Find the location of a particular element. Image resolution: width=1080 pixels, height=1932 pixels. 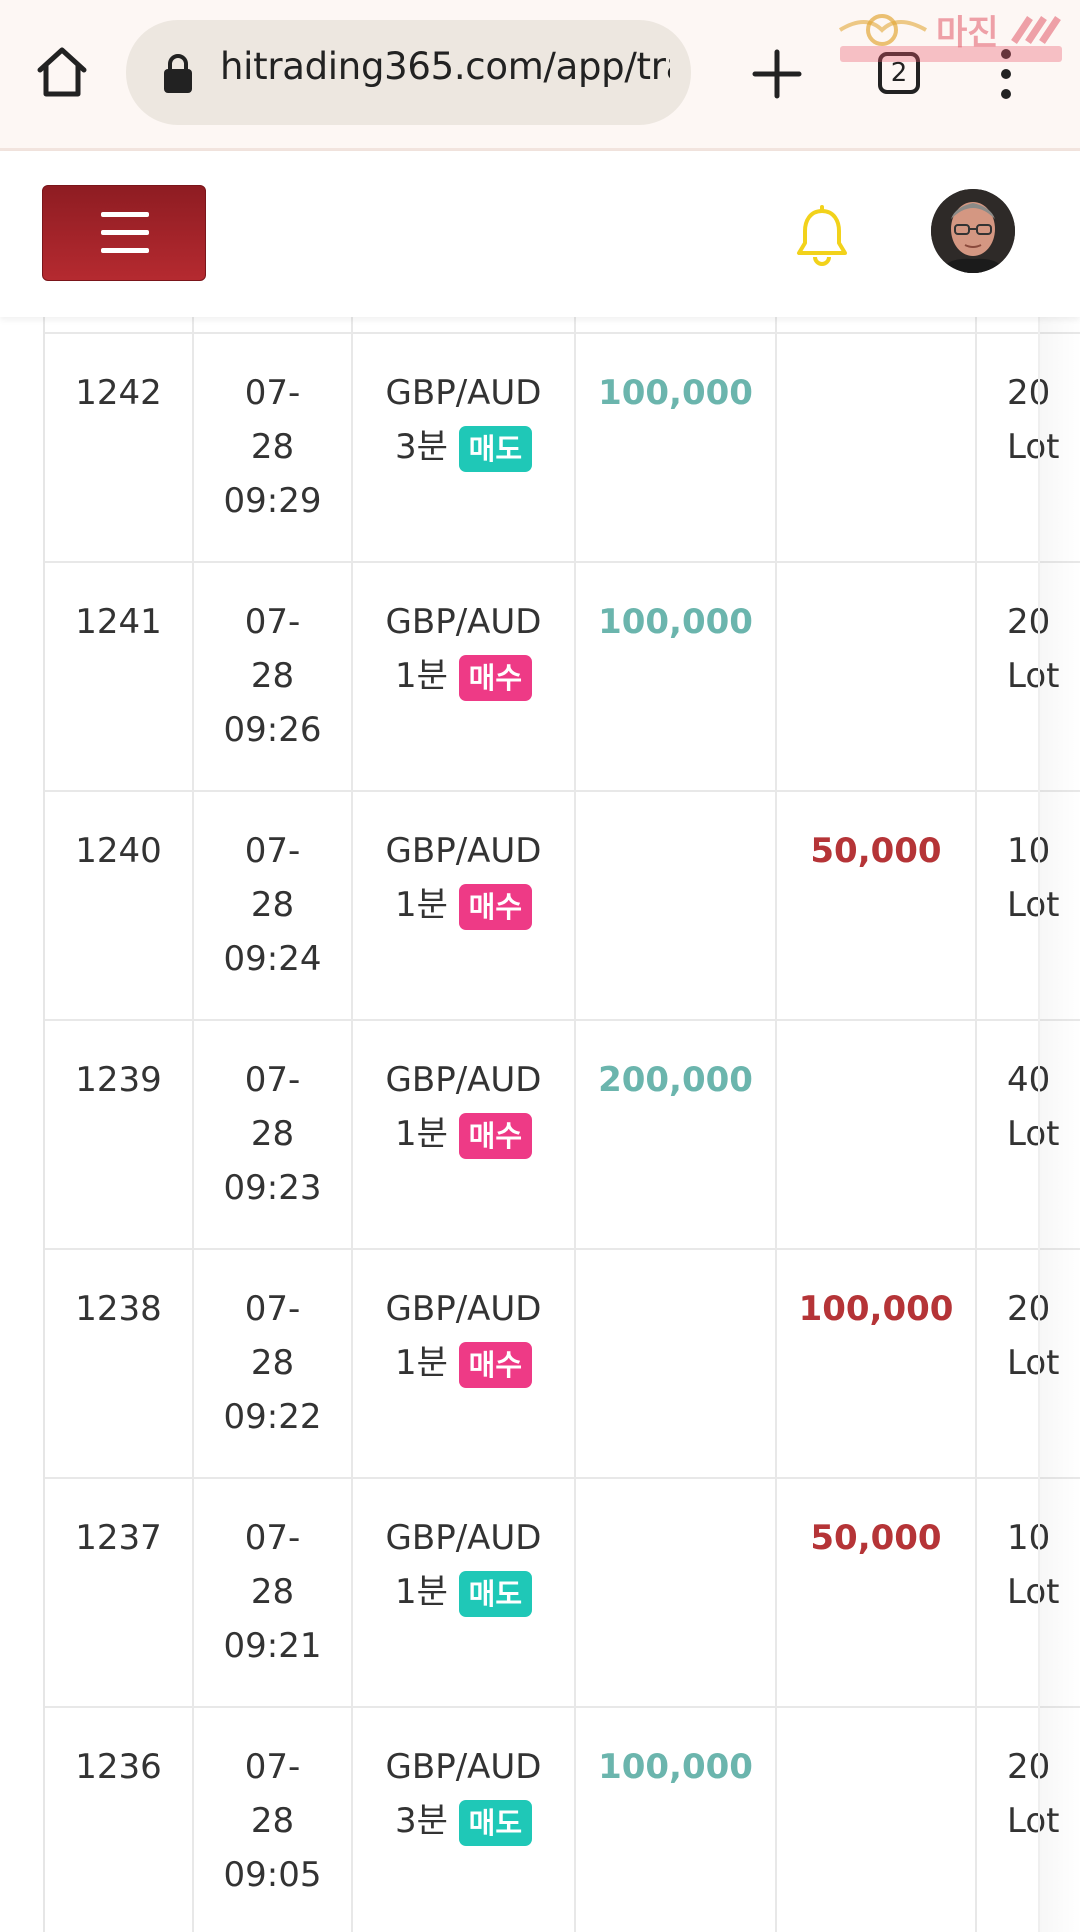

trade-date-cell: 07- 28 09:05 is located at coordinates (273, 1820).